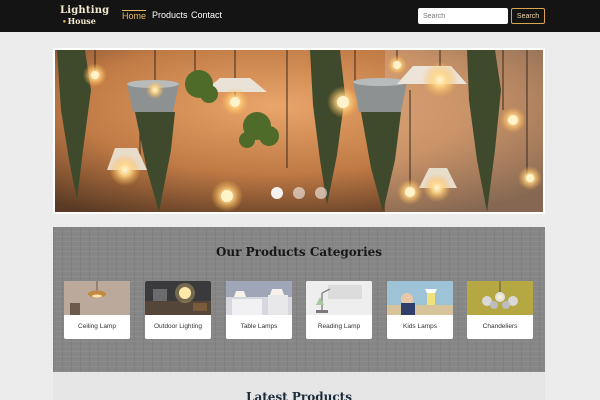  What do you see at coordinates (134, 16) in the screenshot?
I see `nav-home: Home` at bounding box center [134, 16].